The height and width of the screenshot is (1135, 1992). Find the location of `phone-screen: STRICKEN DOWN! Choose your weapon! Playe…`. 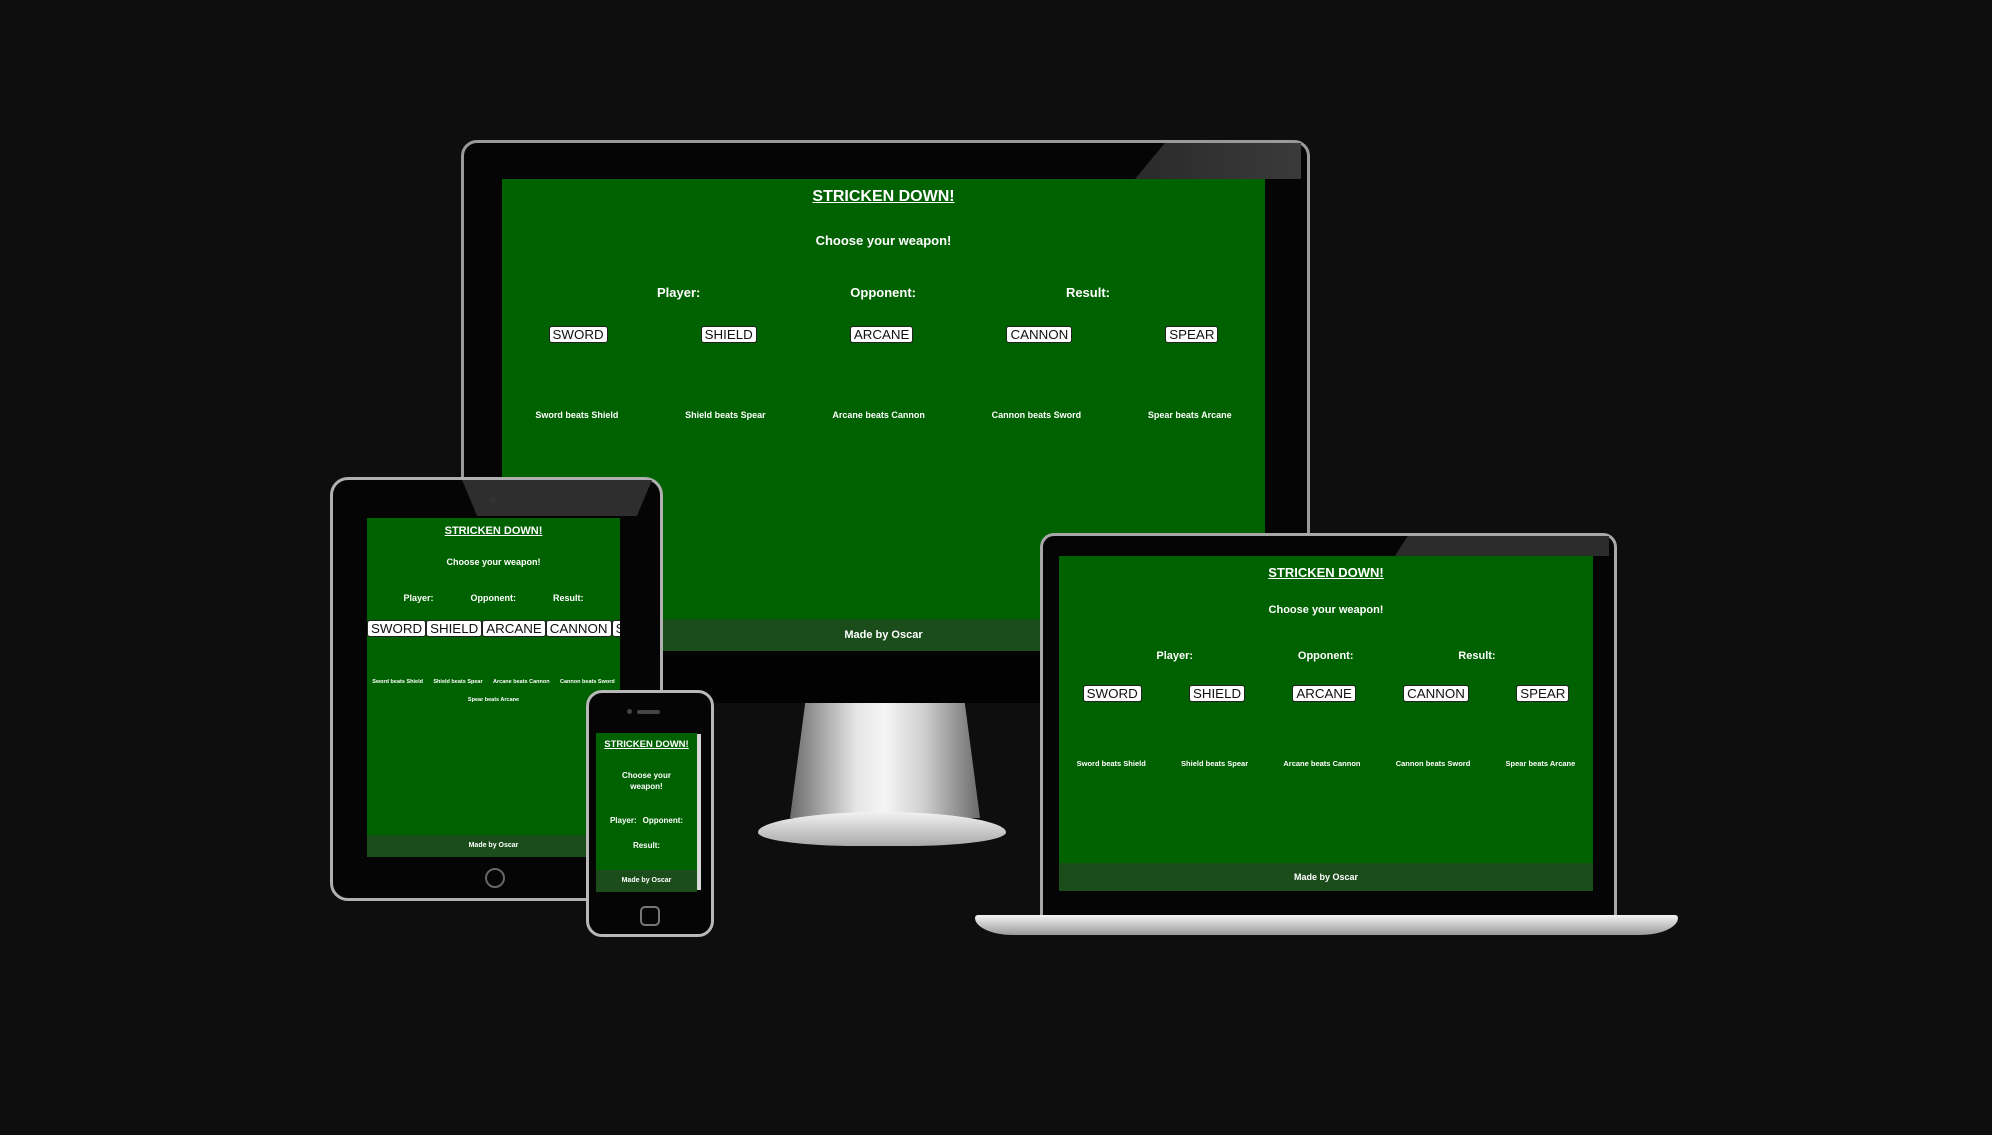

phone-screen: STRICKEN DOWN! Choose your weapon! Playe… is located at coordinates (646, 812).